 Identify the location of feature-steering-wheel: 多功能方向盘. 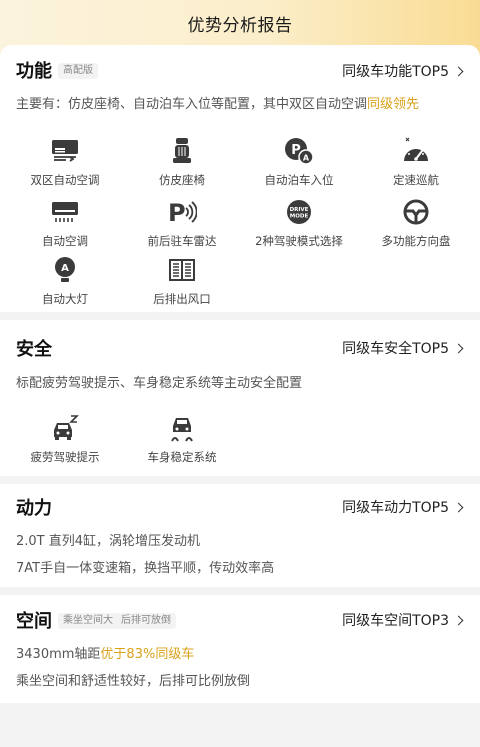
(416, 223).